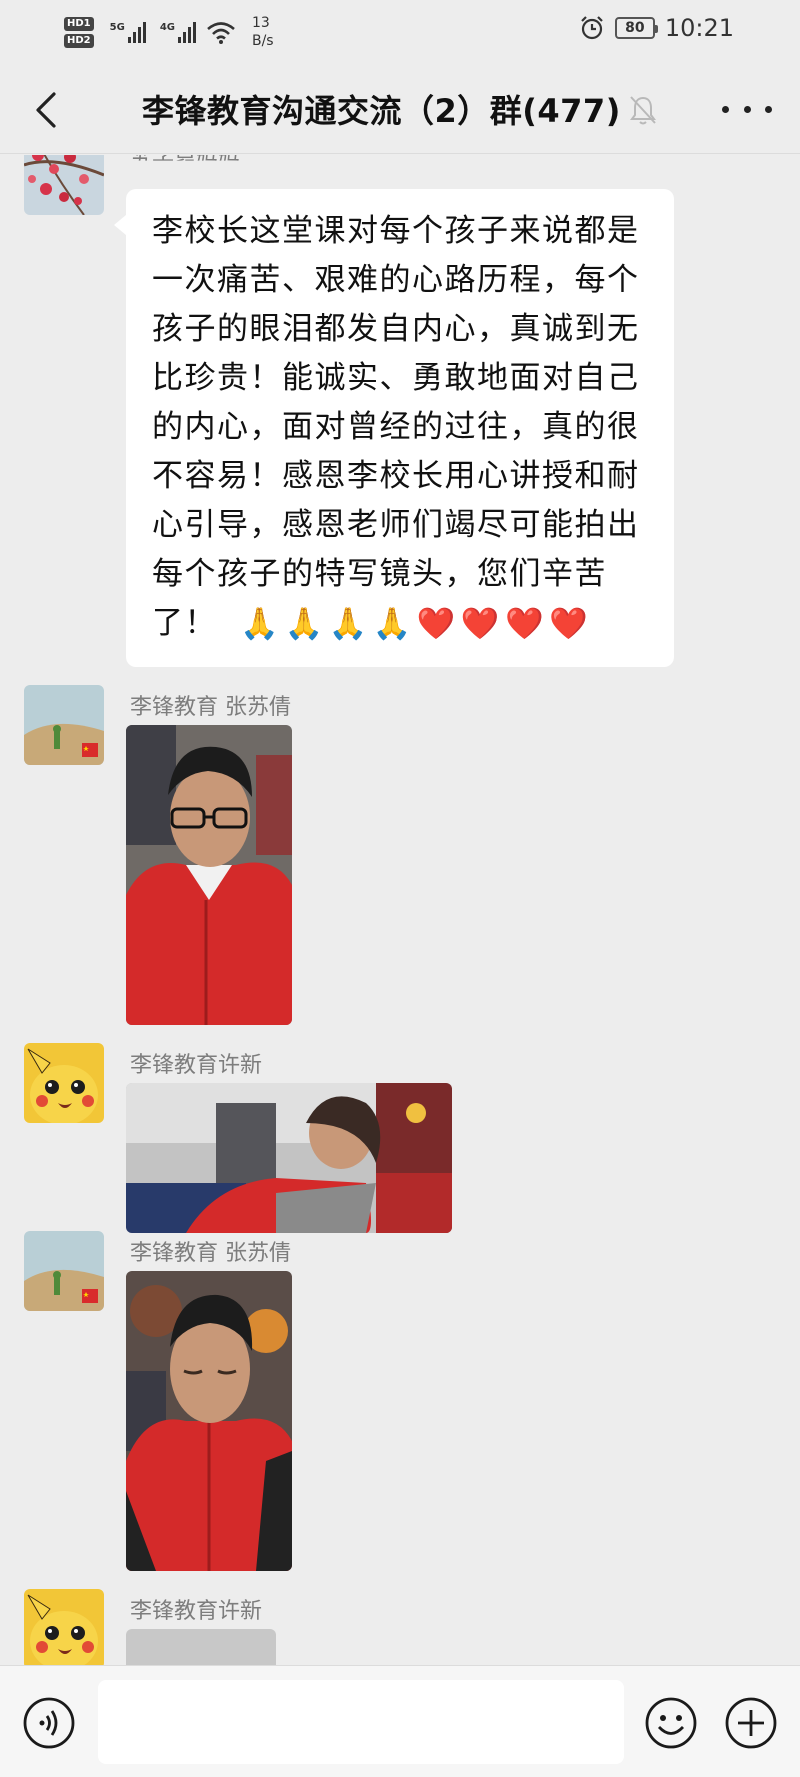 The image size is (800, 1777). I want to click on back-arrow-icon, so click(46, 110).